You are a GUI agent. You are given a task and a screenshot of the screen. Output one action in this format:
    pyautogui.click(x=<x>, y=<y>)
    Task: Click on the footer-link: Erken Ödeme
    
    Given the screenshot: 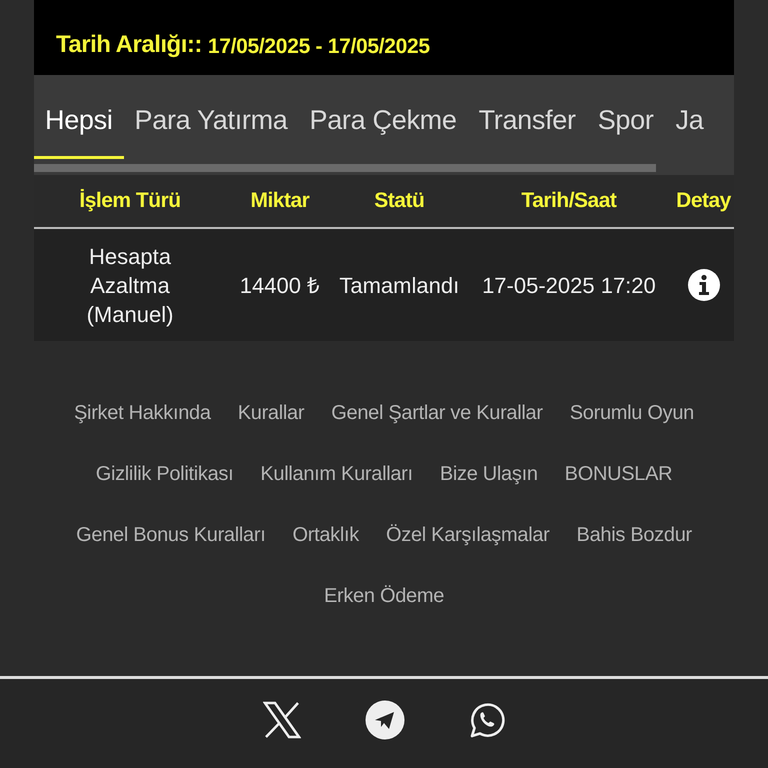 What is the action you would take?
    pyautogui.click(x=384, y=596)
    